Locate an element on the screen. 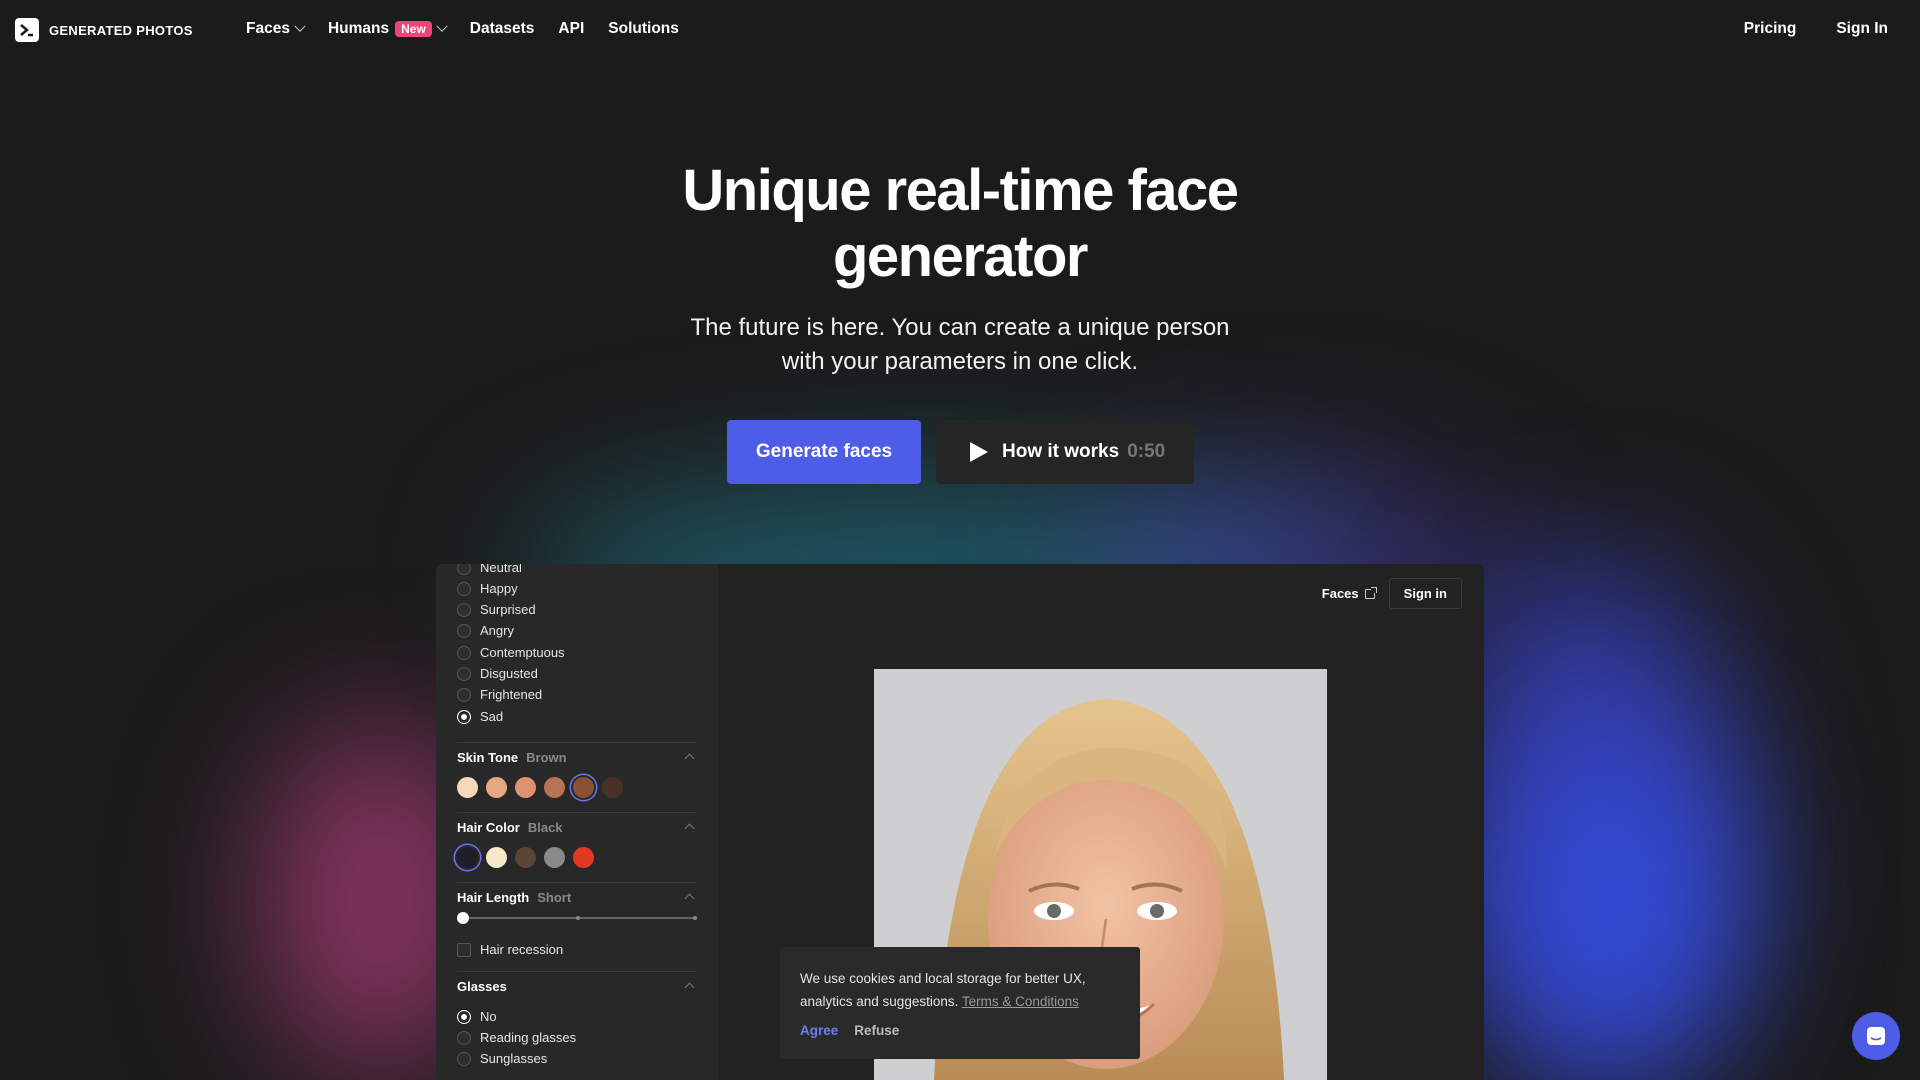 The height and width of the screenshot is (1080, 1920). nav-item-datasets: Datasets is located at coordinates (502, 29).